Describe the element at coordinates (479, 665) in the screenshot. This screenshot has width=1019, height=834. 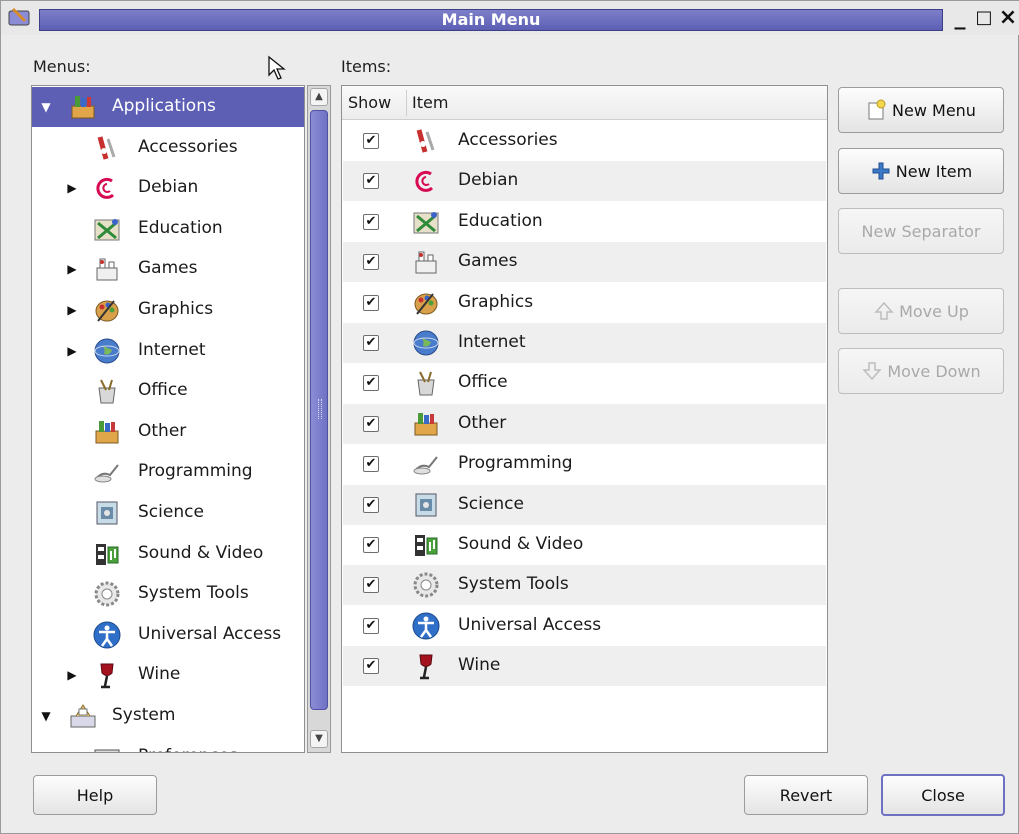
I see `item-label: Wine` at that location.